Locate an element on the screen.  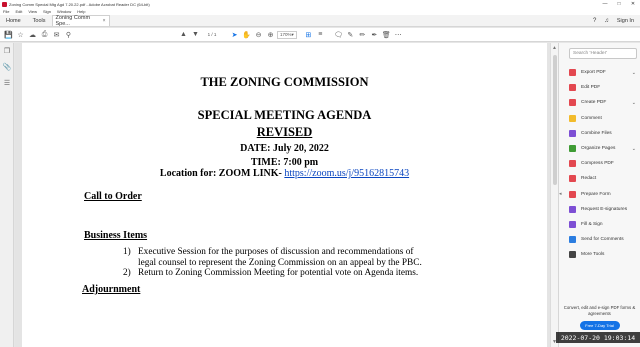
tool-label: More Tools is located at coordinates (593, 255).